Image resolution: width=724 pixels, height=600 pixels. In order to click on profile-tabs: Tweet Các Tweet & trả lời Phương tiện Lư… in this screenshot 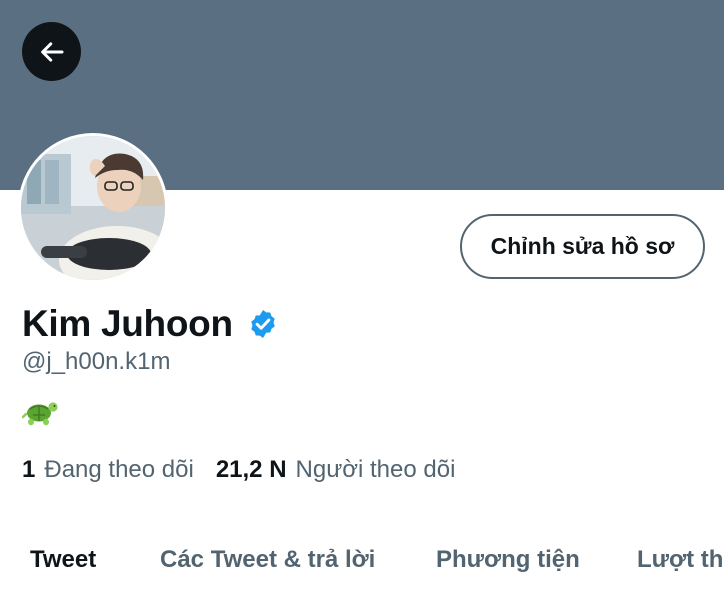, I will do `click(362, 560)`.